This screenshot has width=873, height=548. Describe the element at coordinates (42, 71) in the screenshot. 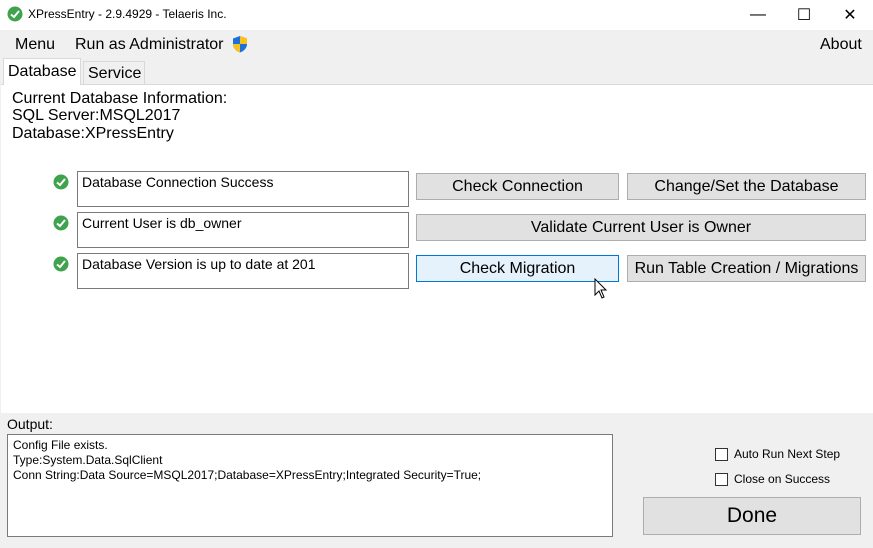

I see `tab-database: Database` at that location.